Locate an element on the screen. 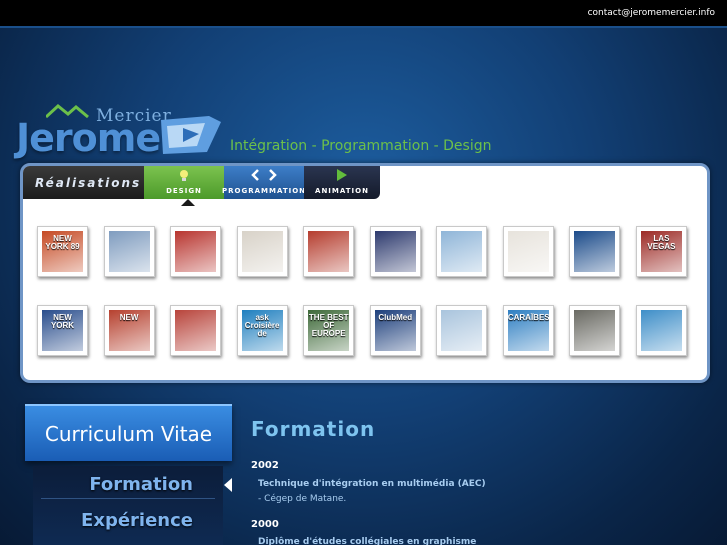  thumbnail-caption: NEW YORK 89 is located at coordinates (62, 242).